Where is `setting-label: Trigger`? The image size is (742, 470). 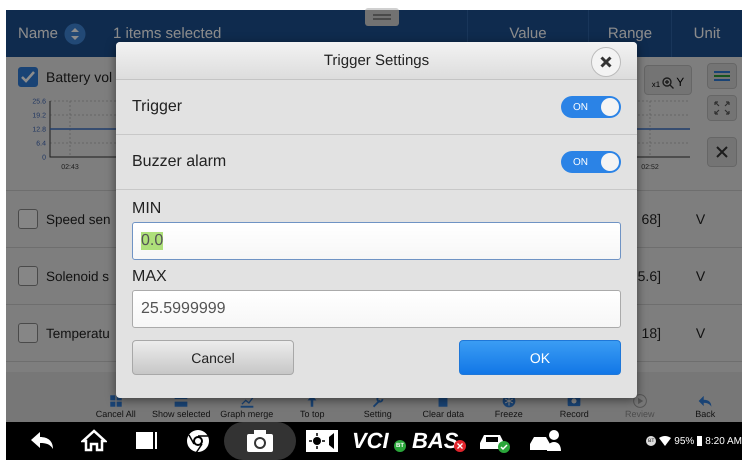 setting-label: Trigger is located at coordinates (157, 107).